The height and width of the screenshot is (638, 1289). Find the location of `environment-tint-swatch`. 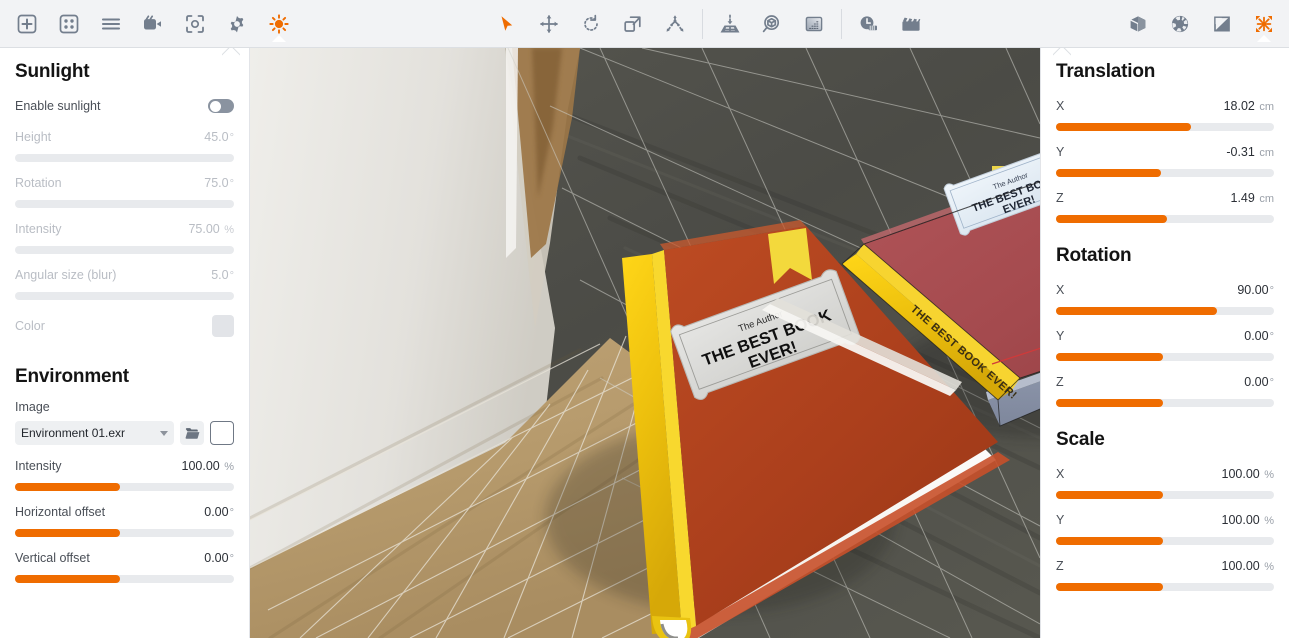

environment-tint-swatch is located at coordinates (222, 433).